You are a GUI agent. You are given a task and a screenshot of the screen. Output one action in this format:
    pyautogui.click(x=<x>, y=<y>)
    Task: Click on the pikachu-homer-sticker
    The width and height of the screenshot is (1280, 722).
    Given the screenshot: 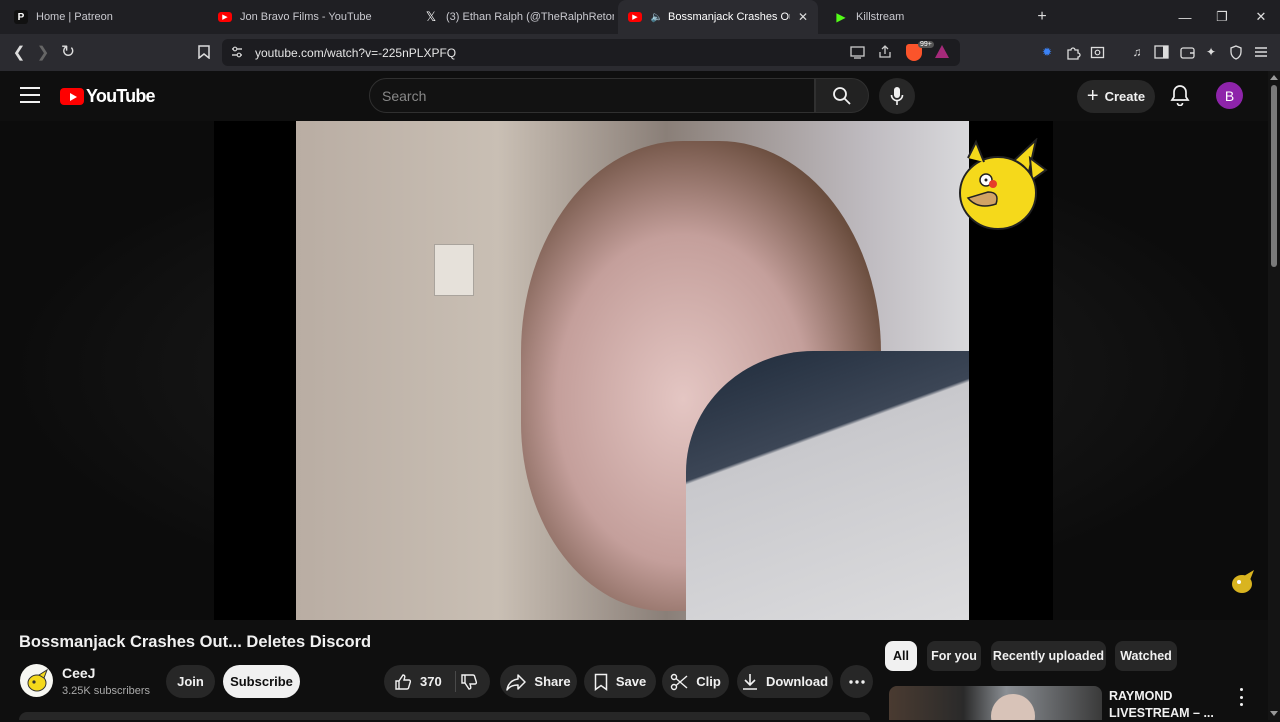 What is the action you would take?
    pyautogui.click(x=1003, y=184)
    